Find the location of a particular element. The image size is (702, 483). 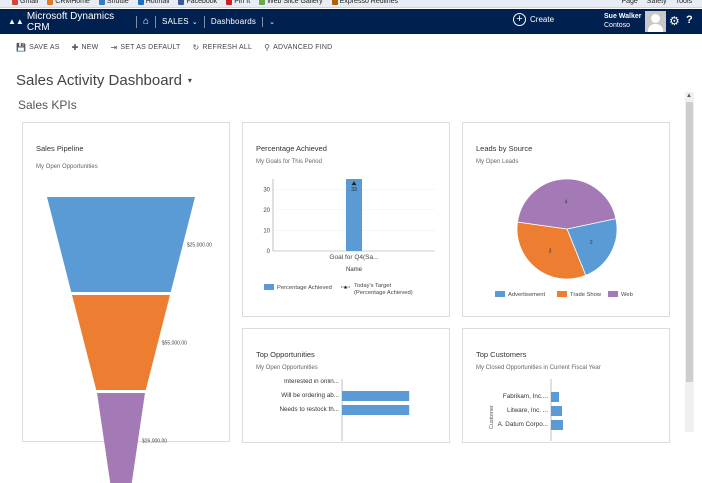

dashboard-selector: Sales Activity Dashboard ▾ is located at coordinates (104, 80).